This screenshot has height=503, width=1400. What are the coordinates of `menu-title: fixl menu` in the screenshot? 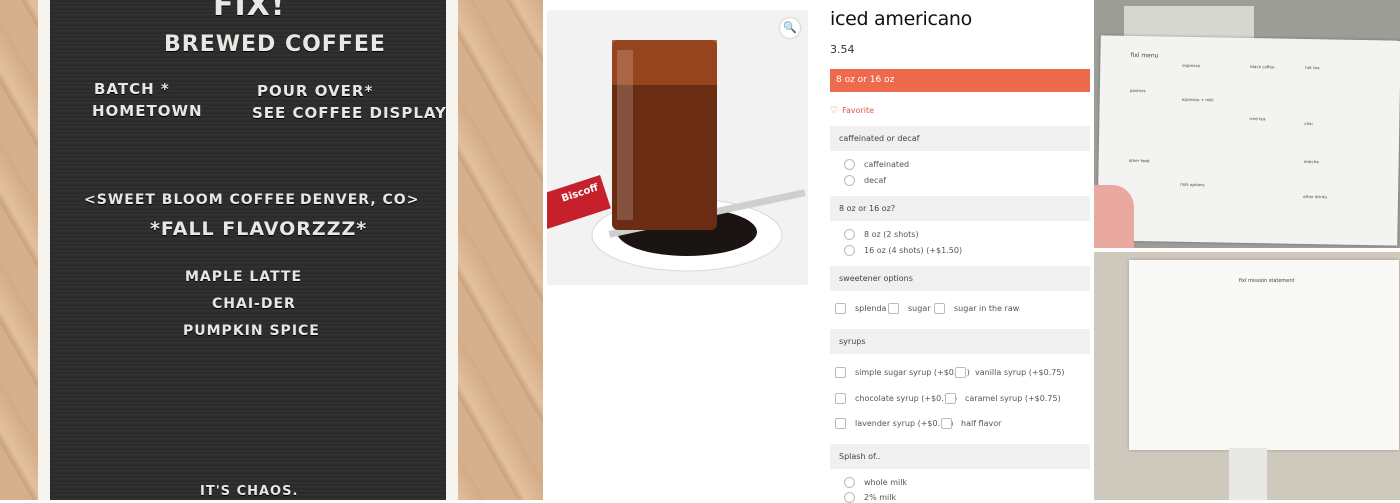 It's located at (1144, 55).